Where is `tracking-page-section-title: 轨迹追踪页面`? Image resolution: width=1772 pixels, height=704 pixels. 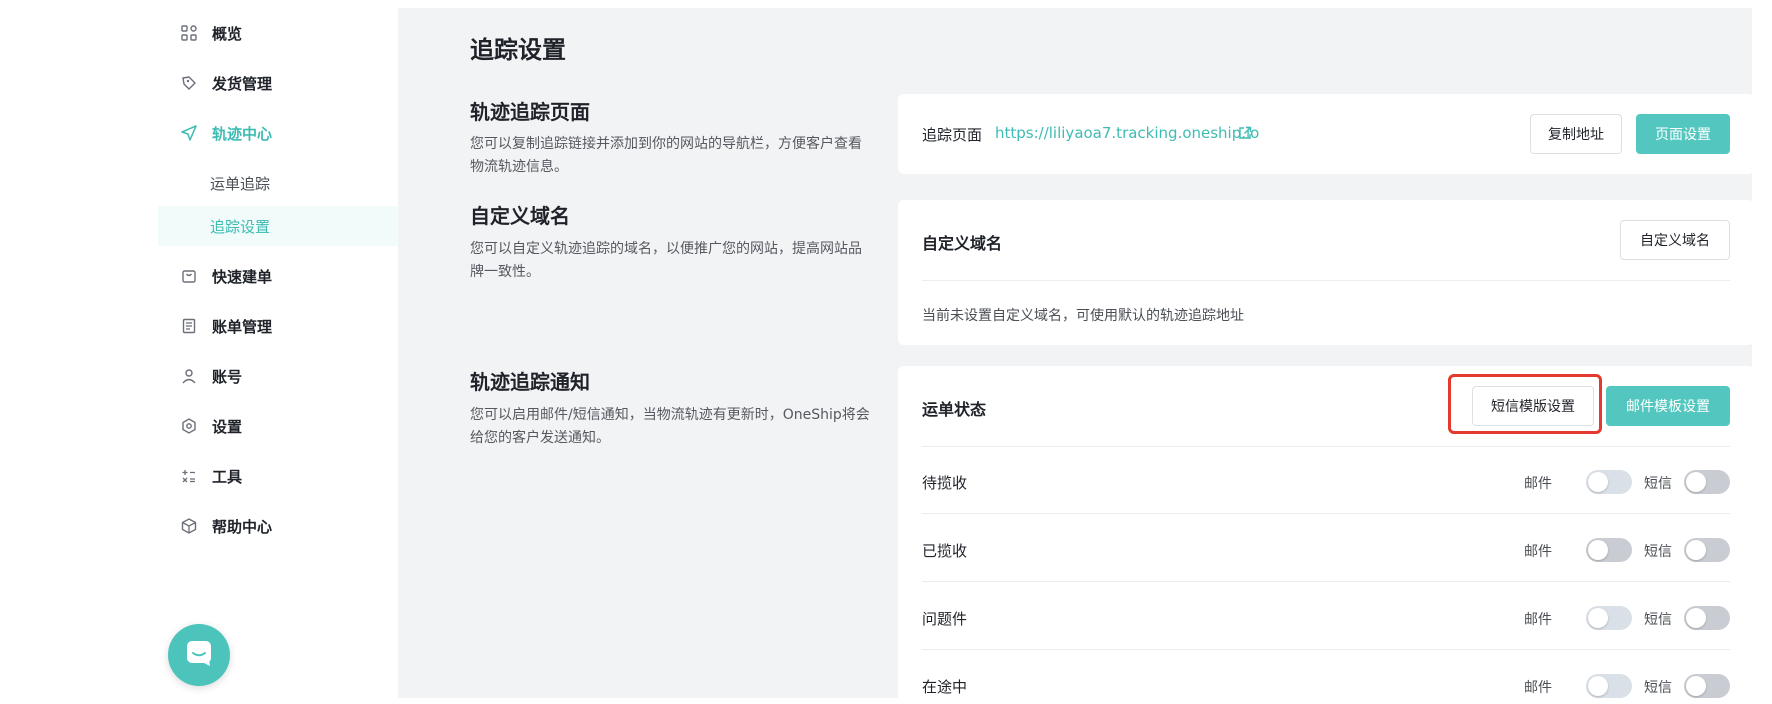
tracking-page-section-title: 轨迹追踪页面 is located at coordinates (530, 112).